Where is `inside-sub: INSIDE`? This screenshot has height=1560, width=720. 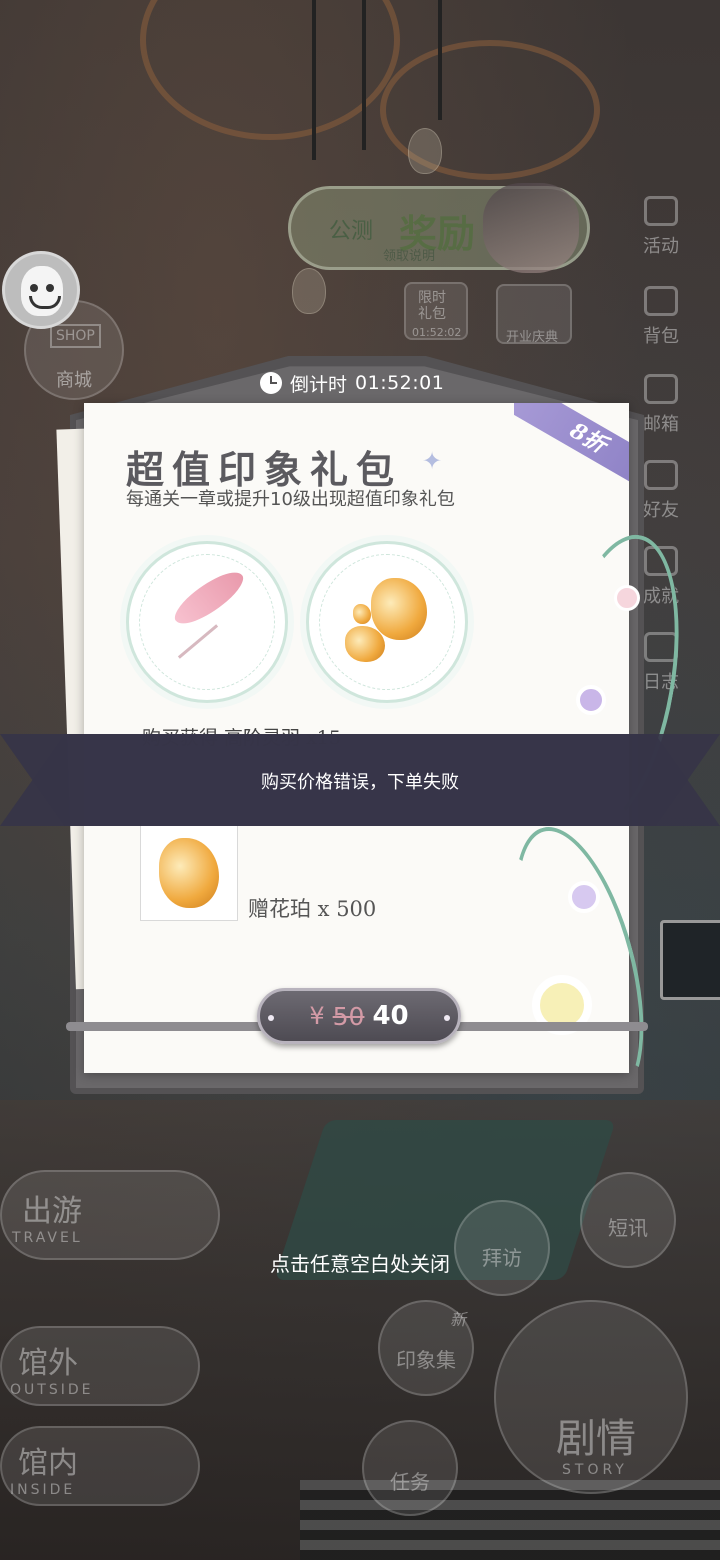 inside-sub: INSIDE is located at coordinates (43, 1490).